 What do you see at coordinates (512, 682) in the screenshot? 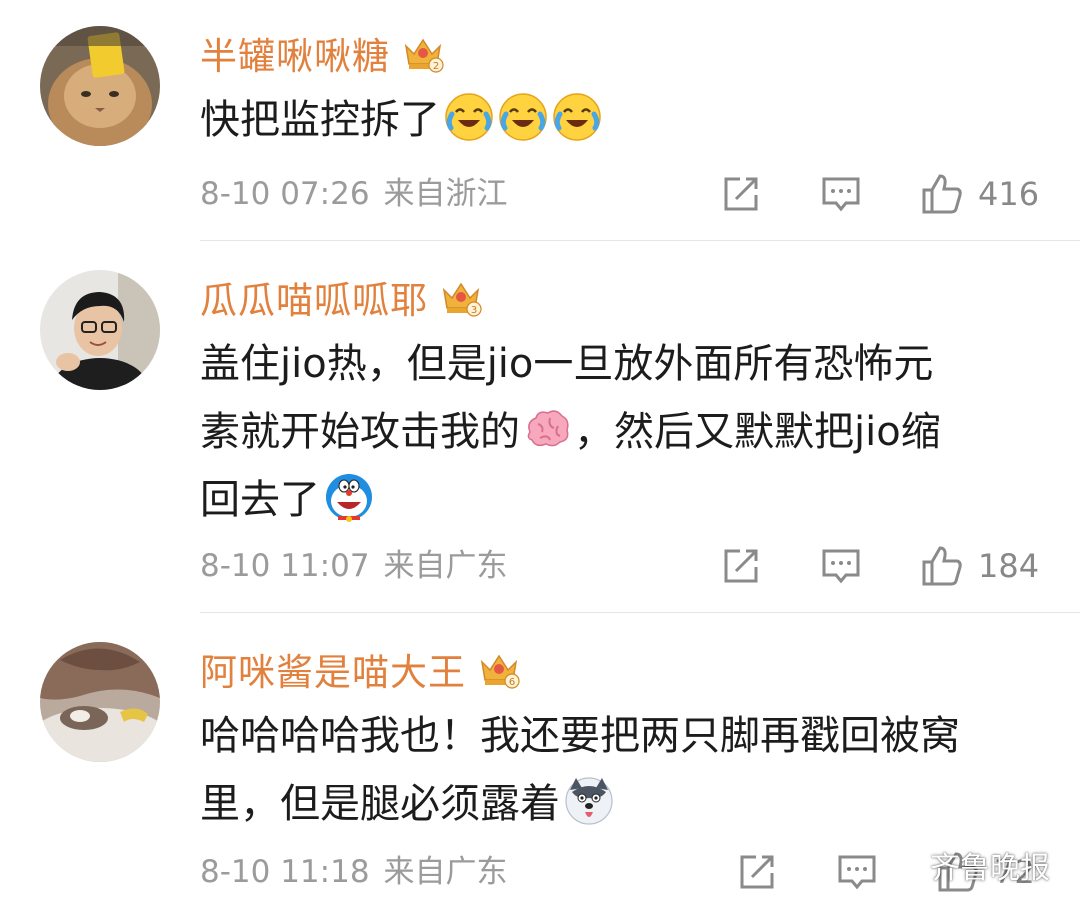
I see `svg-text: 6` at bounding box center [512, 682].